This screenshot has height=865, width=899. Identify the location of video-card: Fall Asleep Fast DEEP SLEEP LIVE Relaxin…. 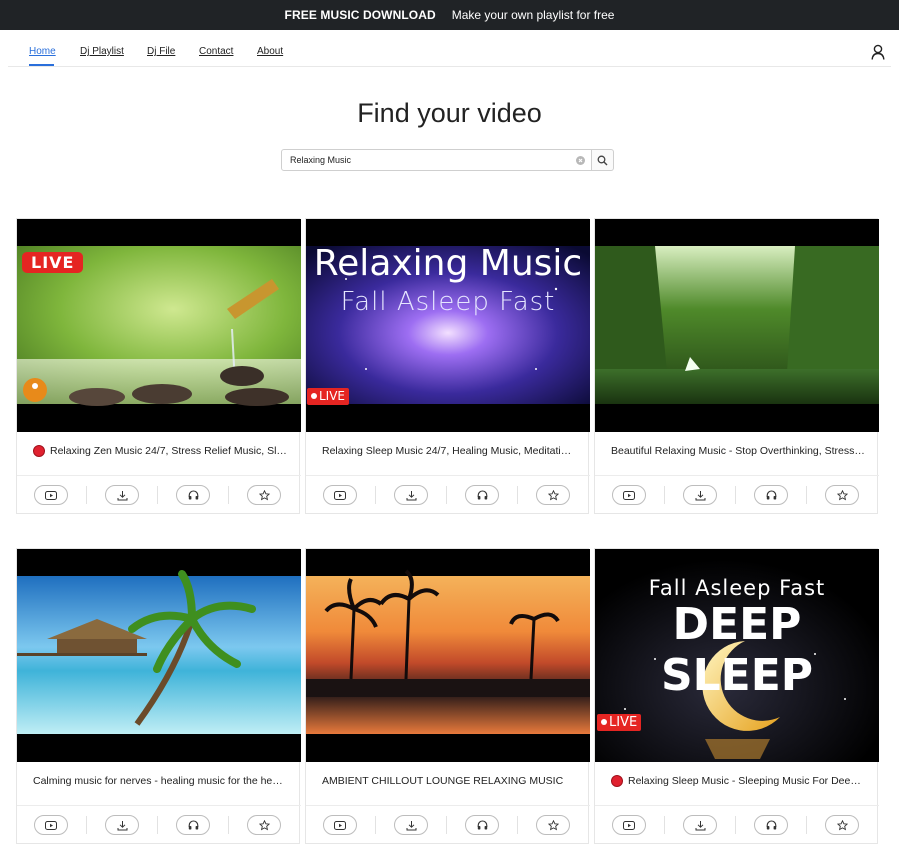
(736, 696).